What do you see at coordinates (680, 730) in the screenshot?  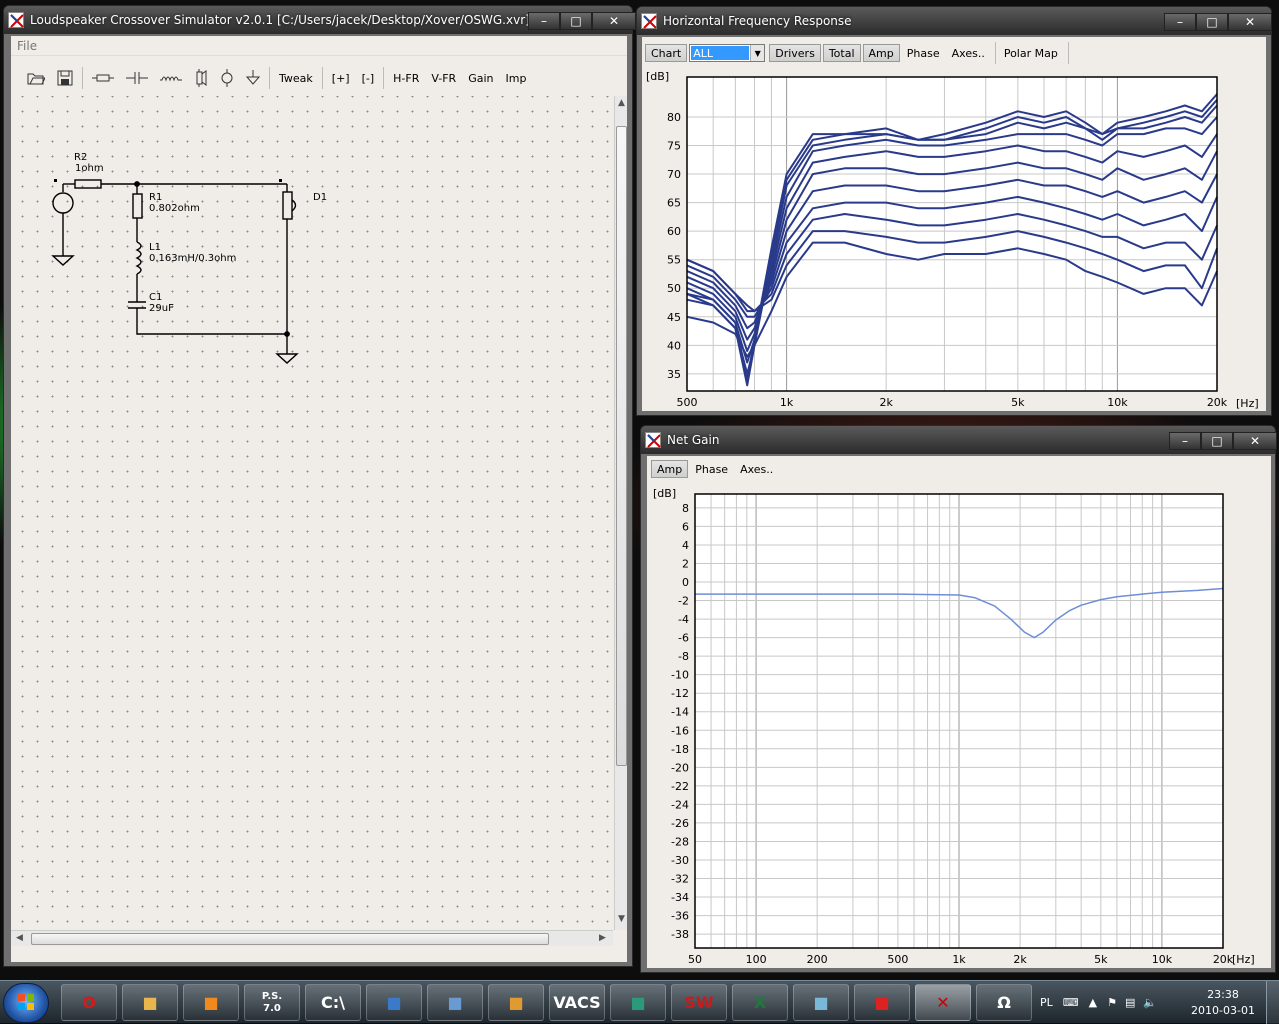 I see `y-tick-label: -16` at bounding box center [680, 730].